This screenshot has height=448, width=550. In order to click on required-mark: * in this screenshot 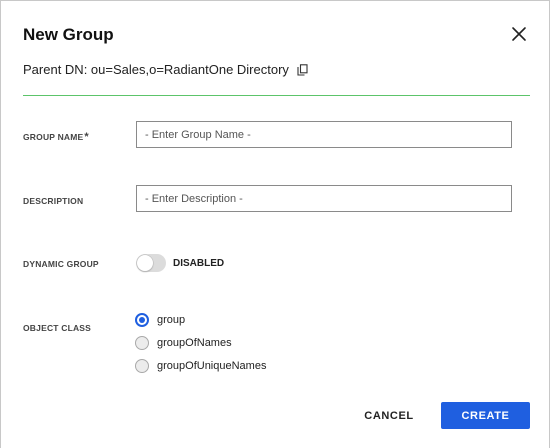, I will do `click(86, 137)`.